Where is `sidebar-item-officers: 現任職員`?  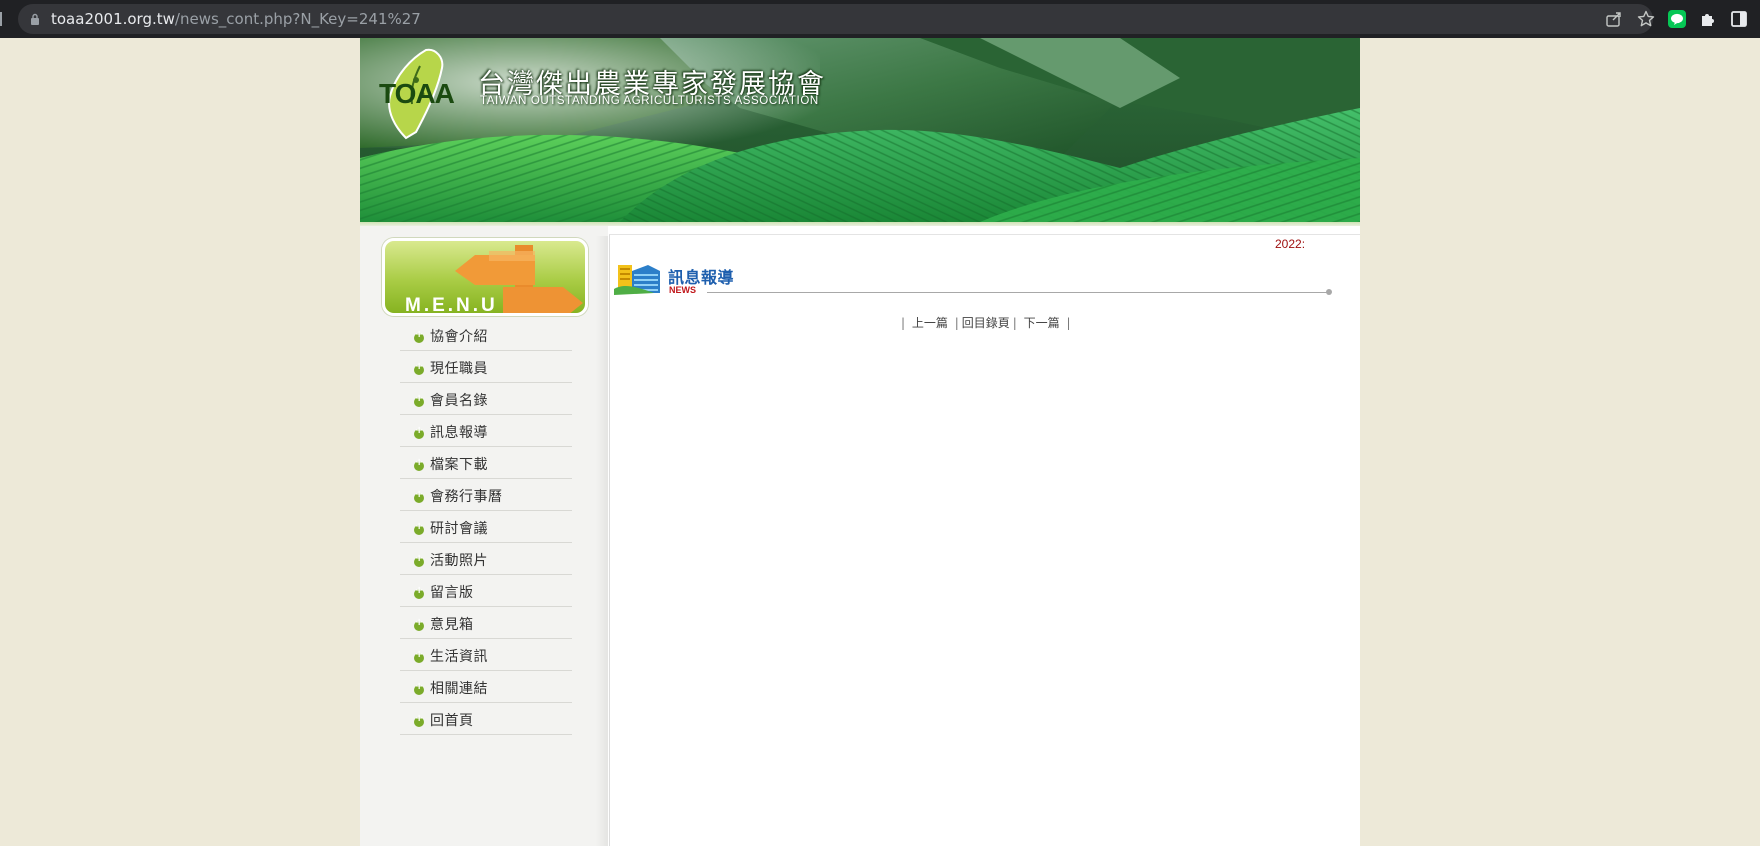
sidebar-item-officers: 現任職員 is located at coordinates (486, 367).